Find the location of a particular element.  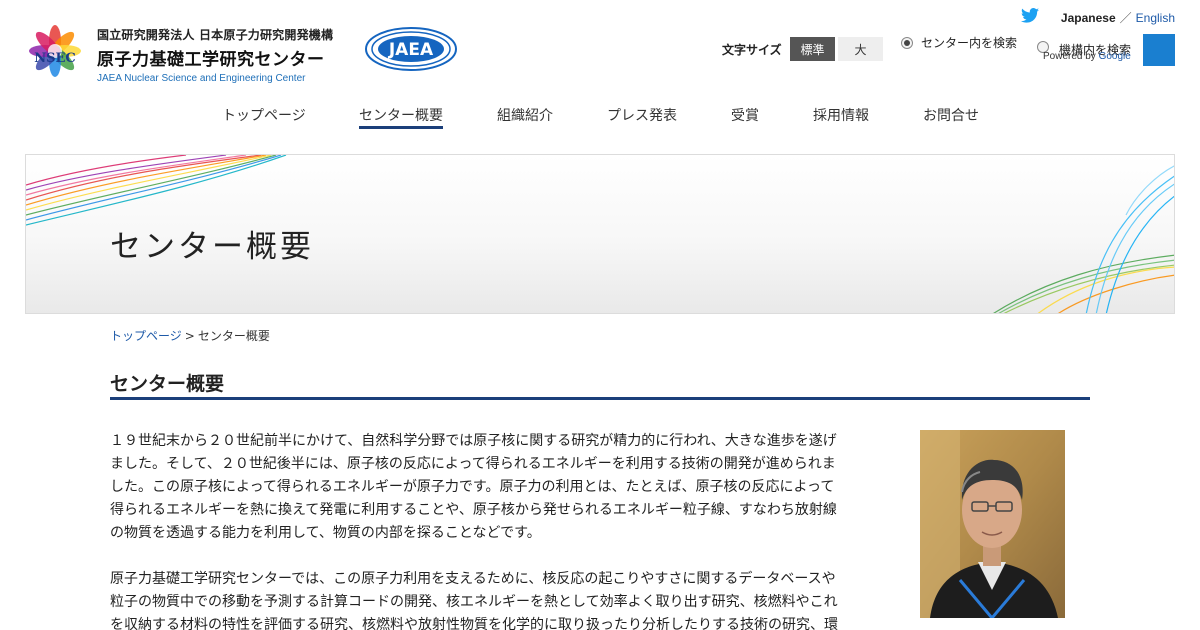

nav-item-press: プレス発表 is located at coordinates (642, 115).